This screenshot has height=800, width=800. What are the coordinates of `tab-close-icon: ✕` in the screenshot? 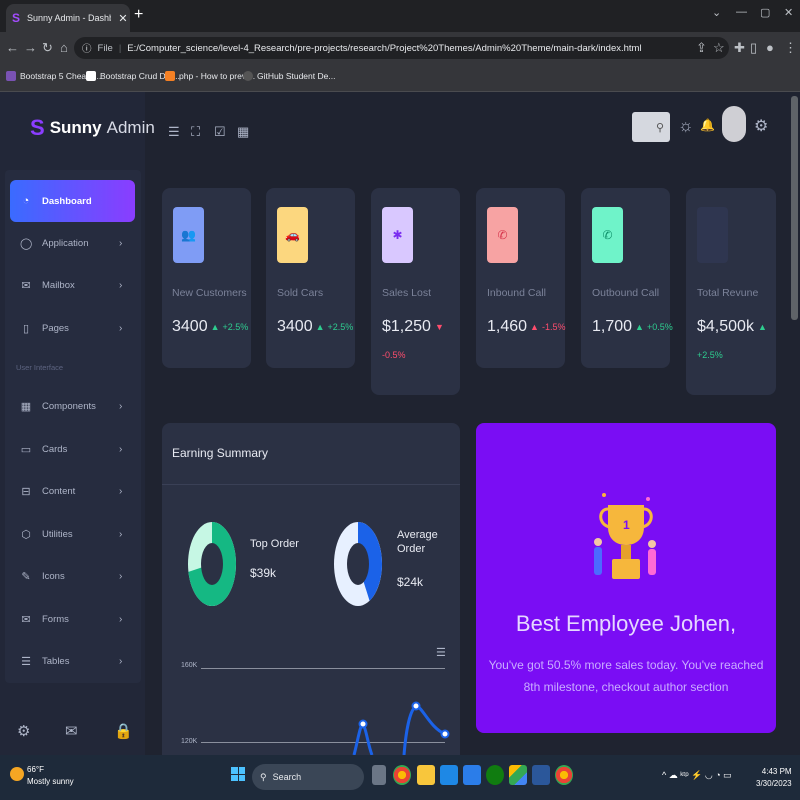 It's located at (123, 18).